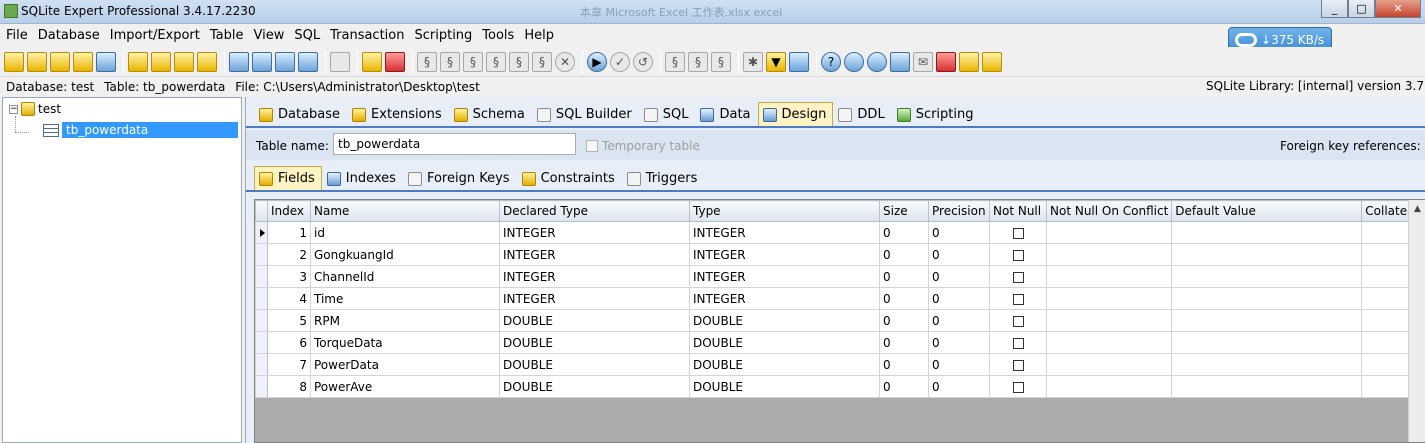  I want to click on cell-index: 2, so click(289, 254).